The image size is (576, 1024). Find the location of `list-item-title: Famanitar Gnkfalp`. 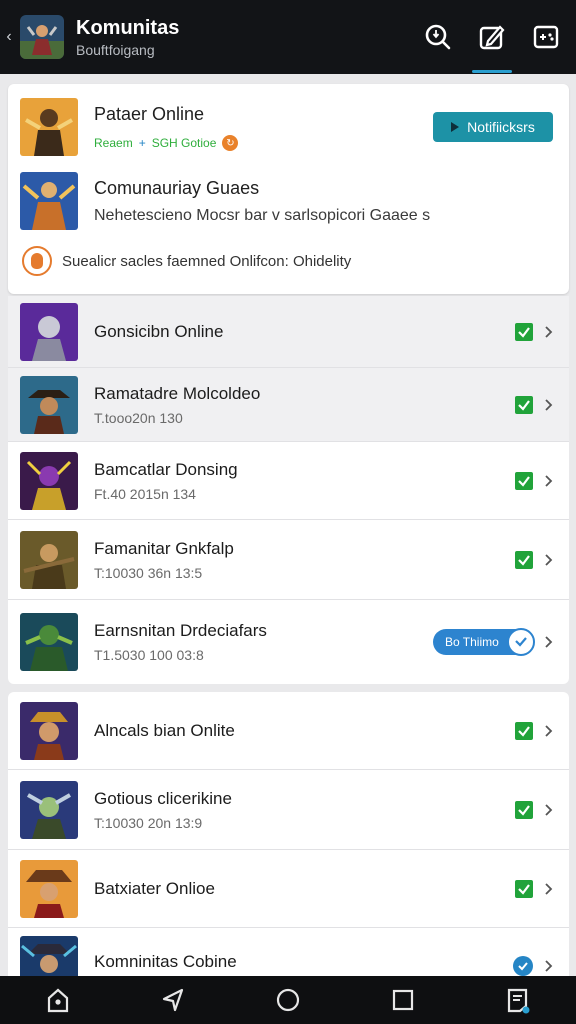

list-item-title: Famanitar Gnkfalp is located at coordinates (164, 548).